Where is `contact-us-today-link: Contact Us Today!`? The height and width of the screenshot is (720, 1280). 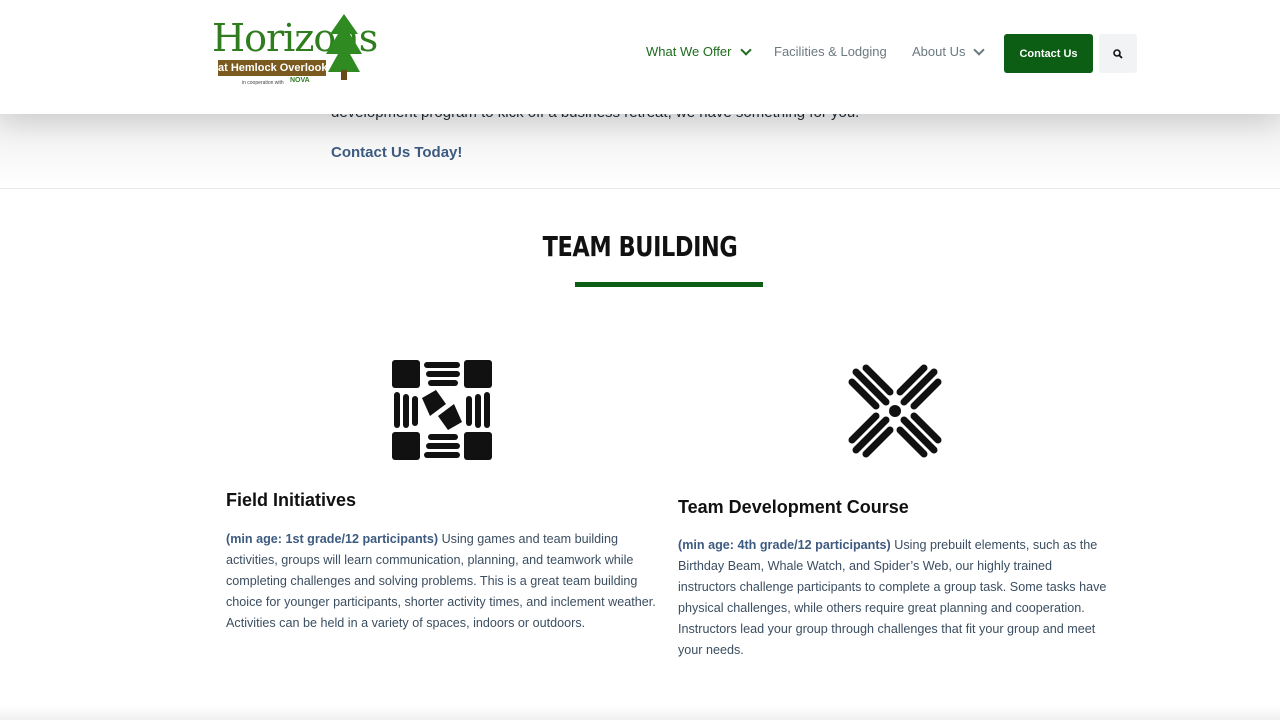
contact-us-today-link: Contact Us Today! is located at coordinates (396, 152).